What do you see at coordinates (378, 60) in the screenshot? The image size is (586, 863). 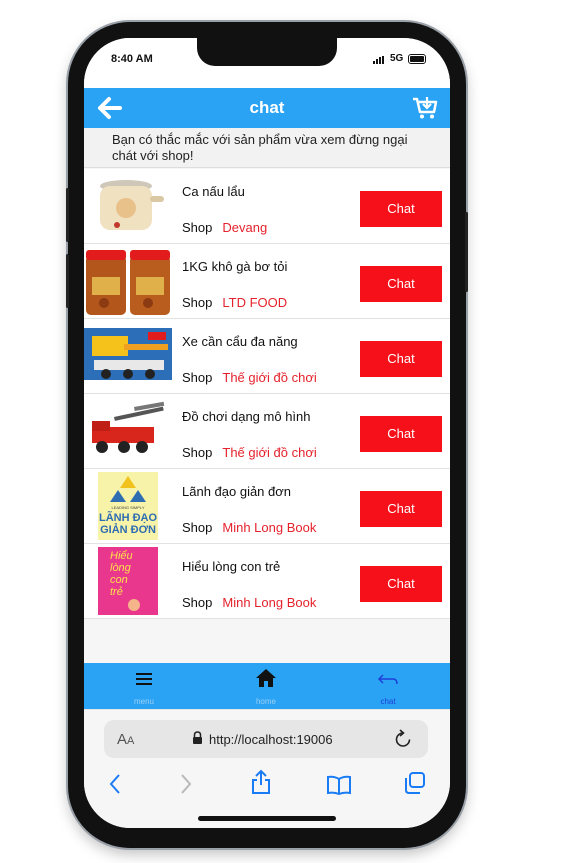 I see `signal-icon` at bounding box center [378, 60].